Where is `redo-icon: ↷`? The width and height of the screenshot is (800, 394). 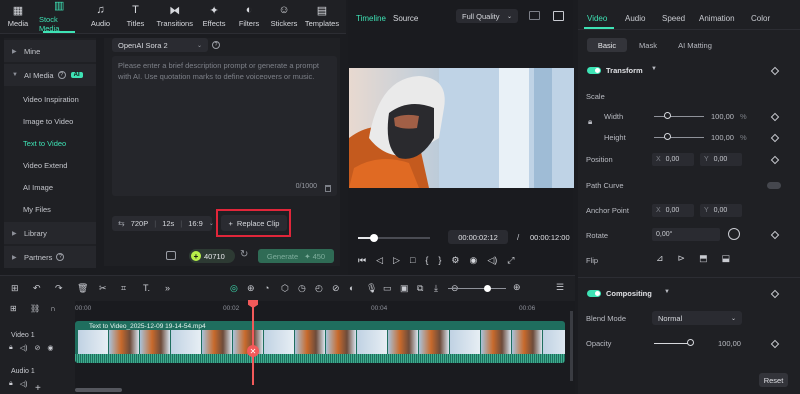
redo-icon: ↷ is located at coordinates (59, 288).